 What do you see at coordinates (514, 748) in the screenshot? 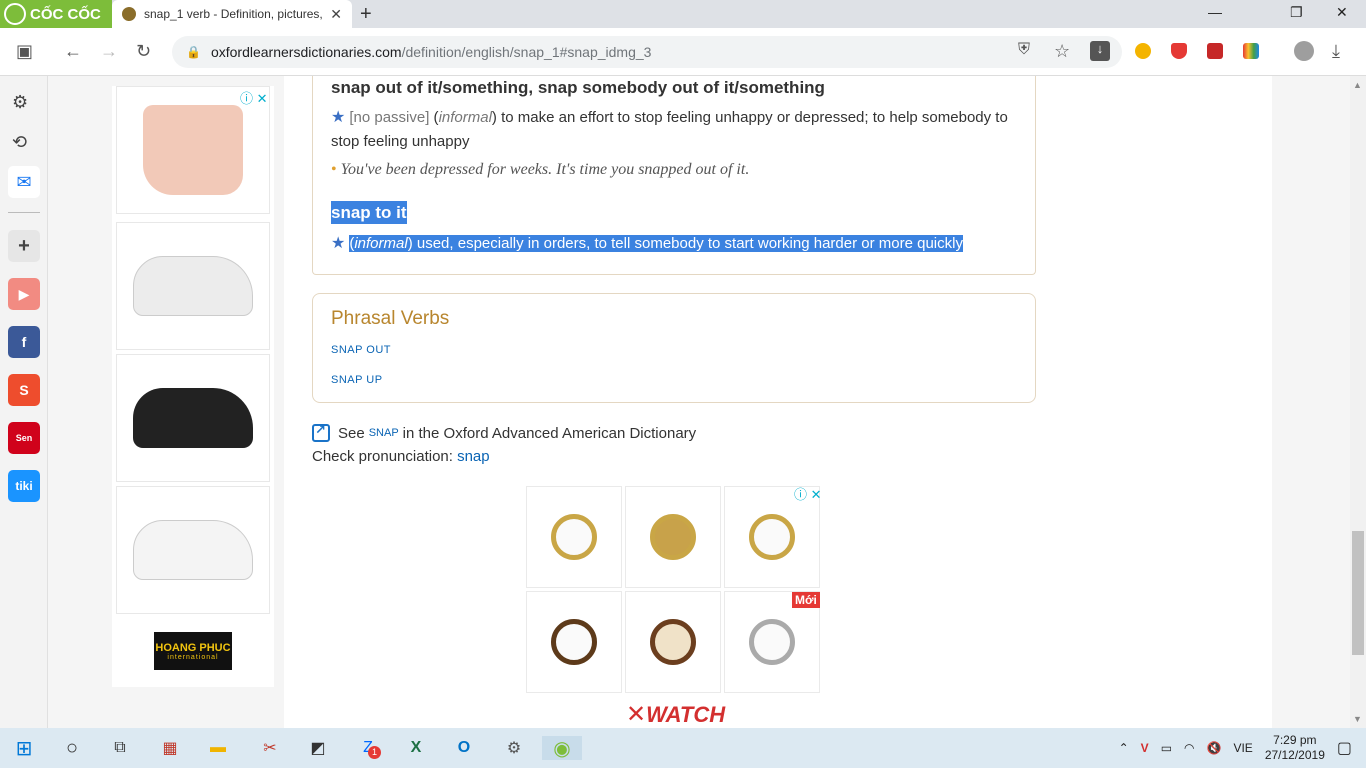
I see `app-tool-icon: ⚙` at bounding box center [514, 748].